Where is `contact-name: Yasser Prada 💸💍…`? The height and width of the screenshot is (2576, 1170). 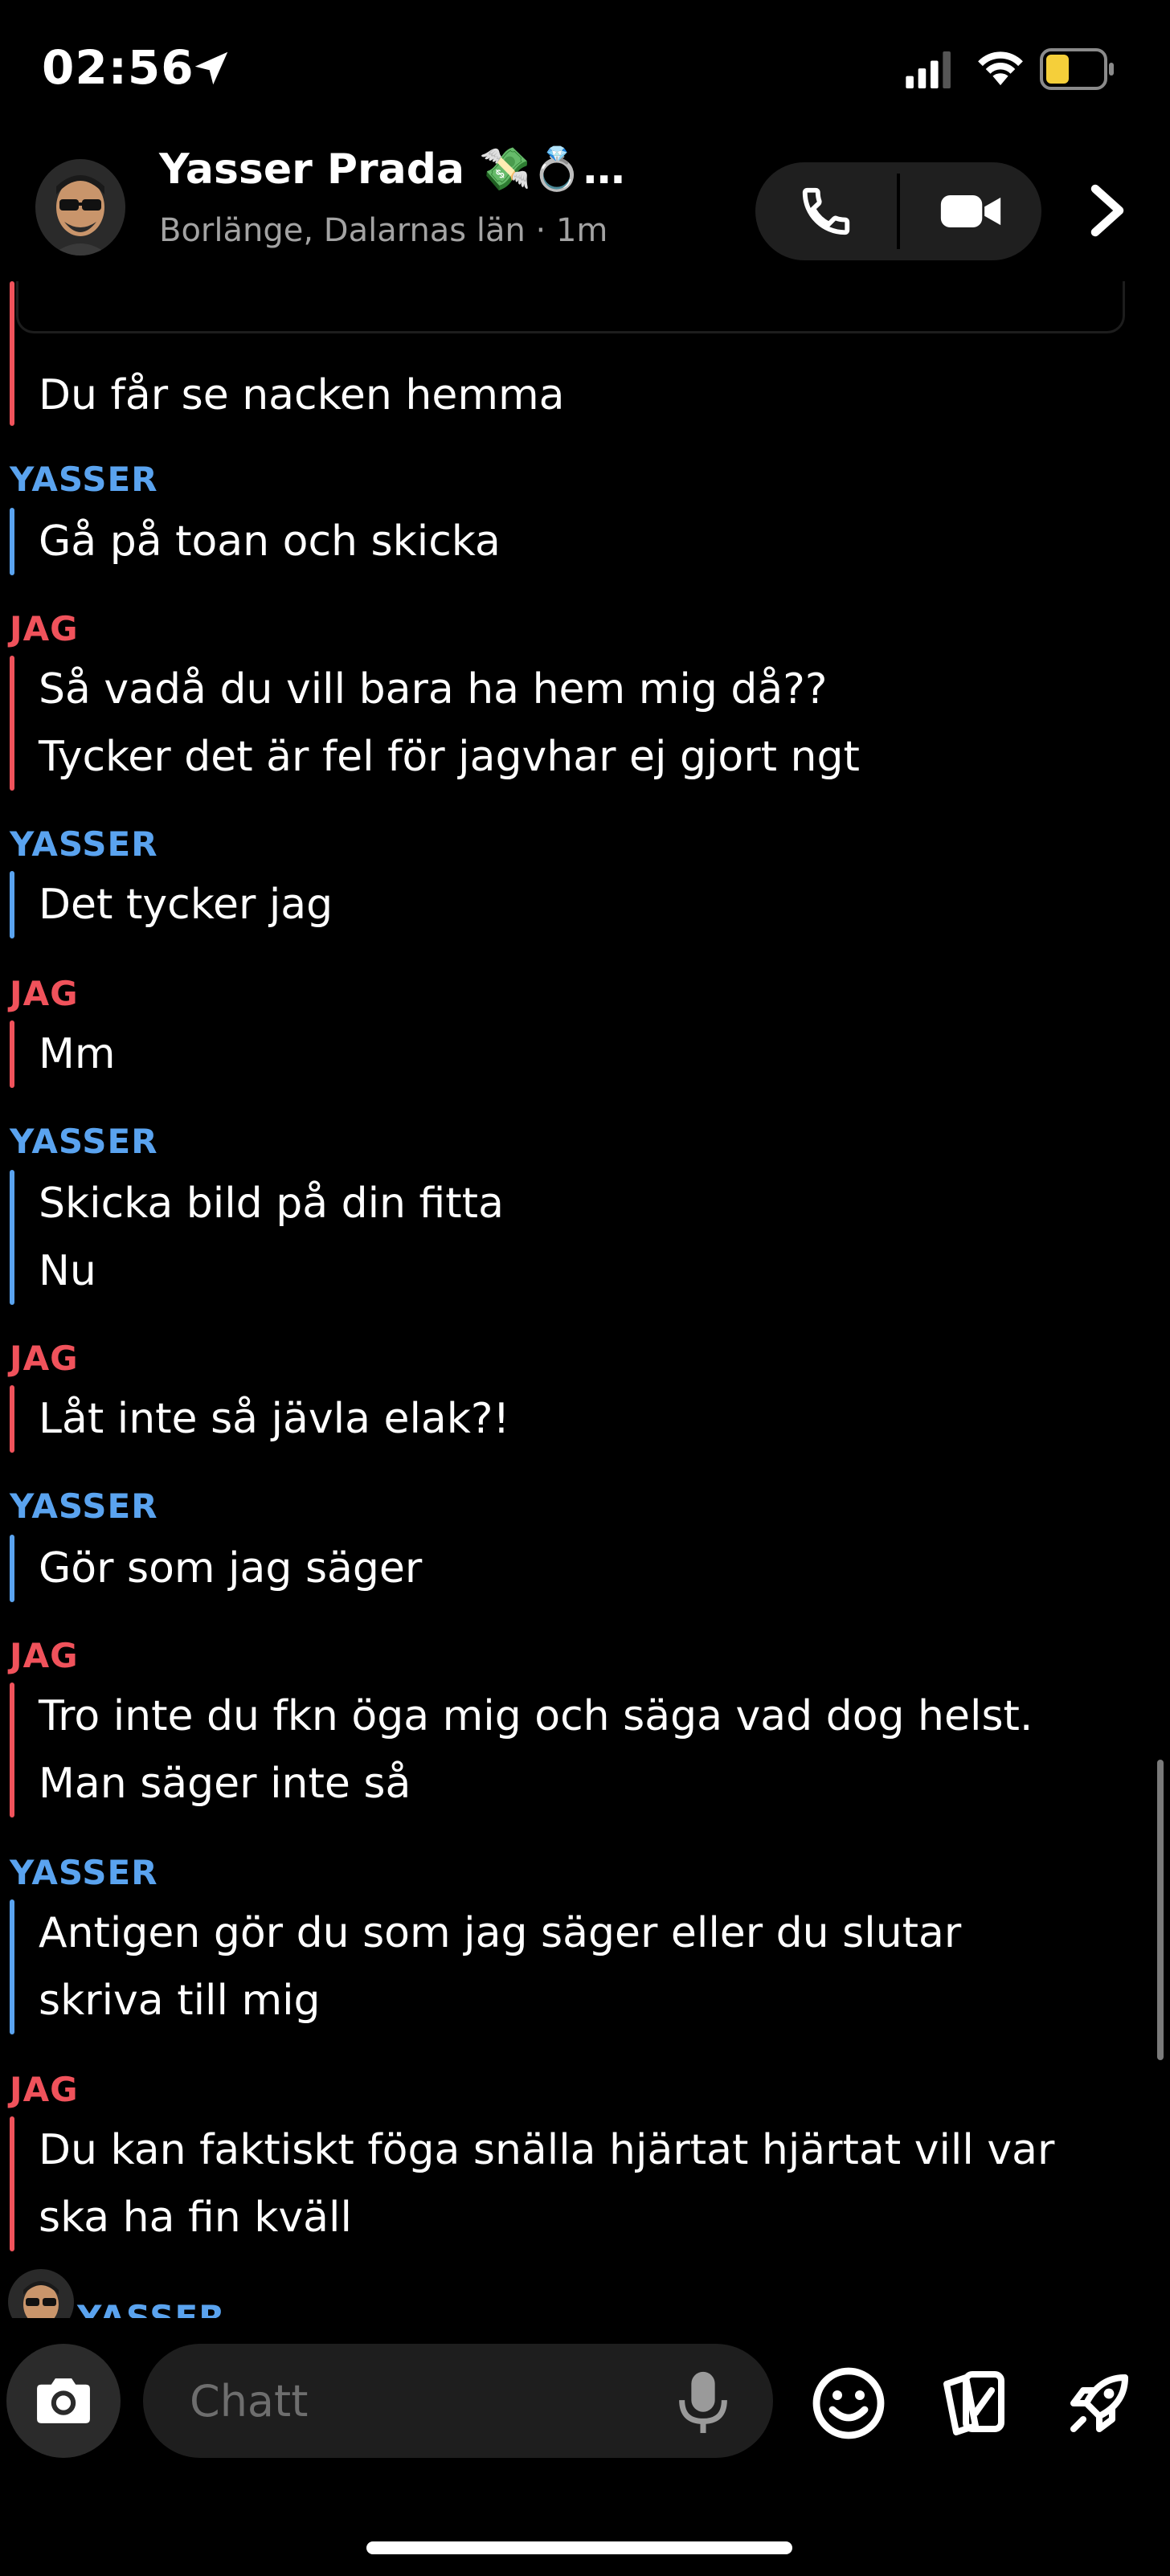
contact-name: Yasser Prada 💸💍… is located at coordinates (392, 169).